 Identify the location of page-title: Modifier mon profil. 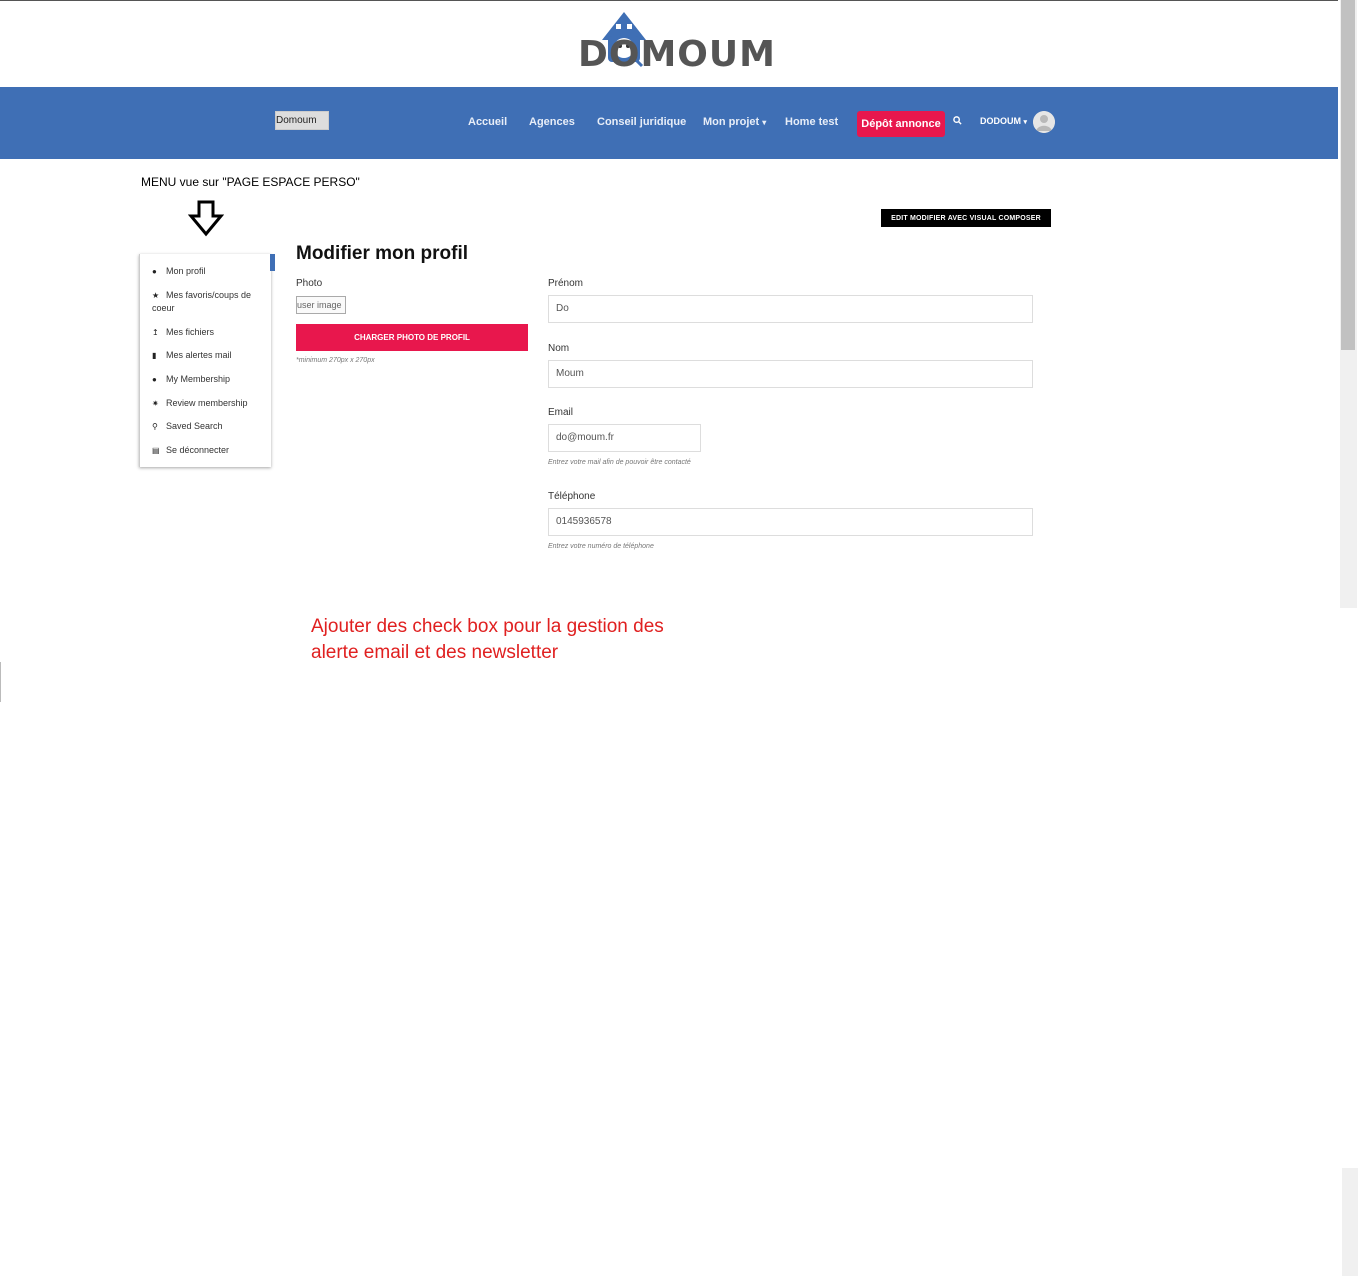
(382, 253).